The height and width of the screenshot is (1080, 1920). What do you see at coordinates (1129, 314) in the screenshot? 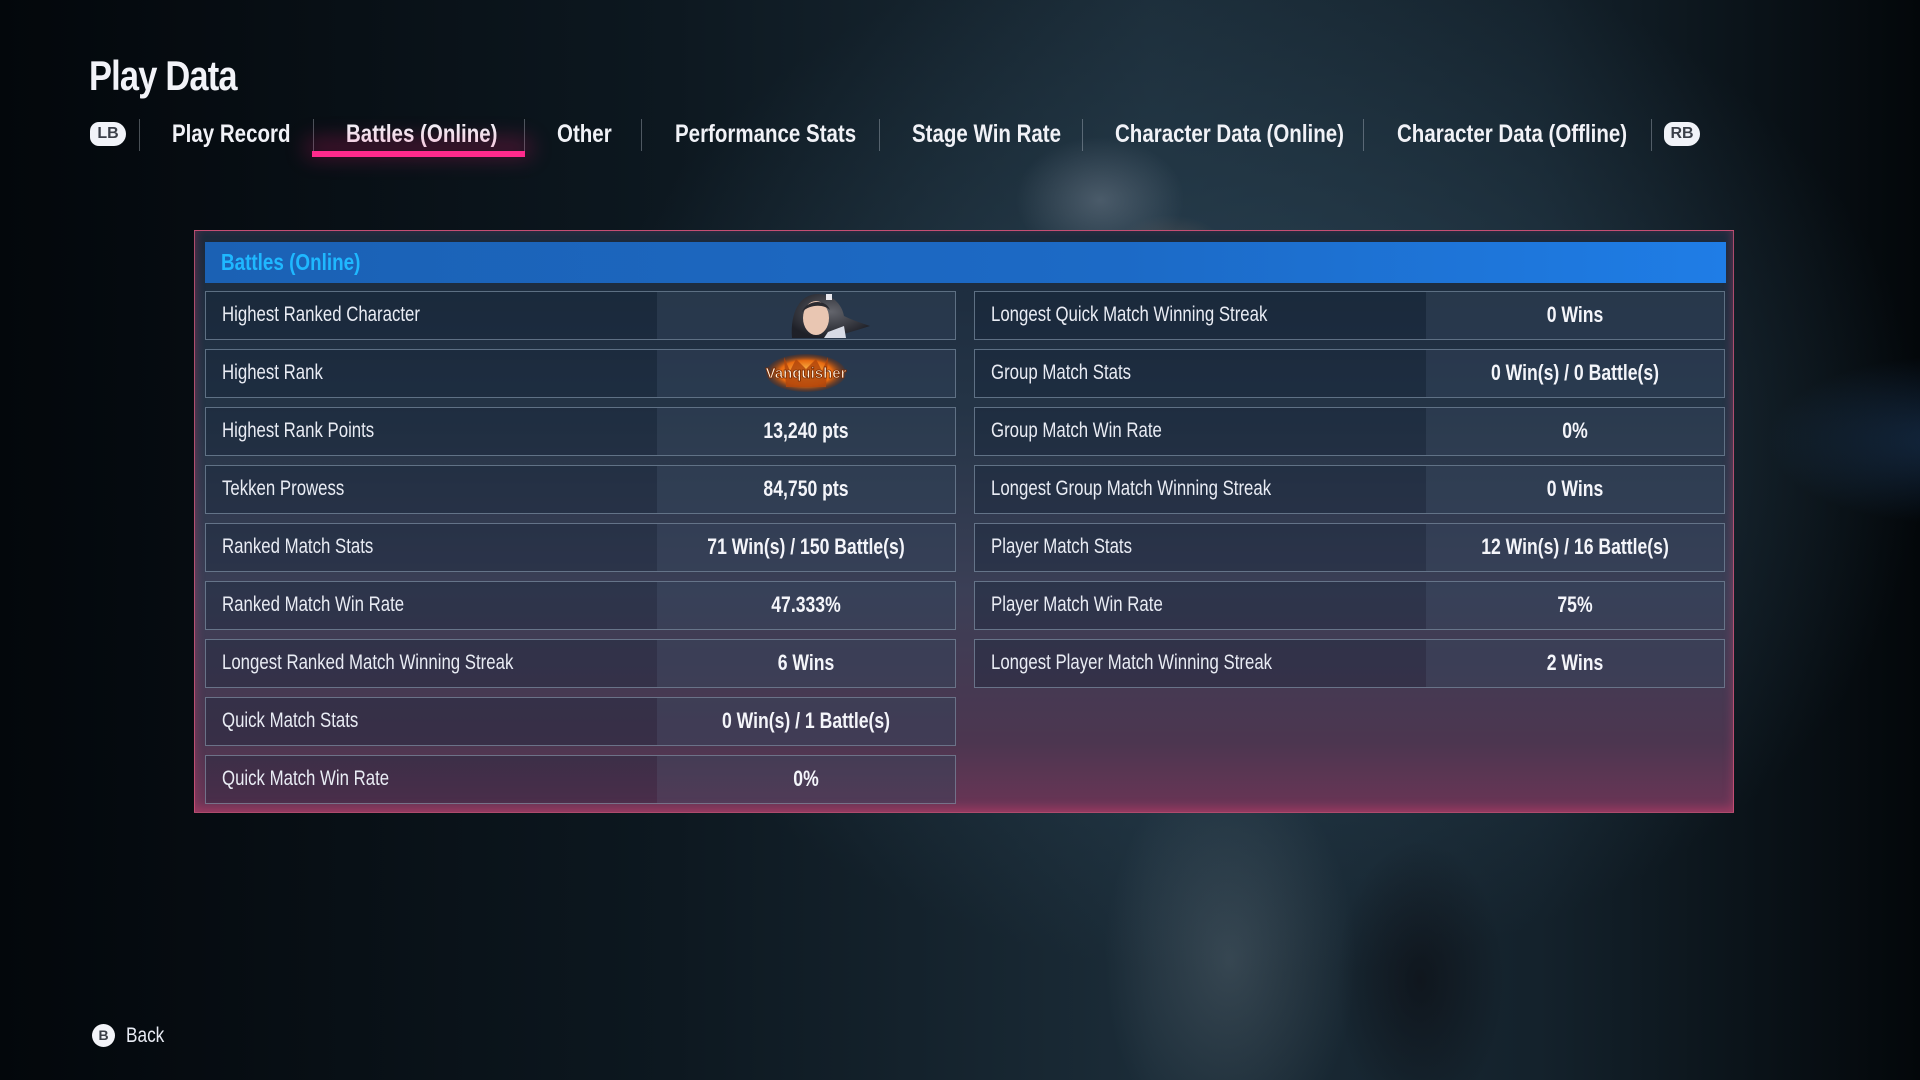
I see `stat-label: Longest Quick Match Winning Streak` at bounding box center [1129, 314].